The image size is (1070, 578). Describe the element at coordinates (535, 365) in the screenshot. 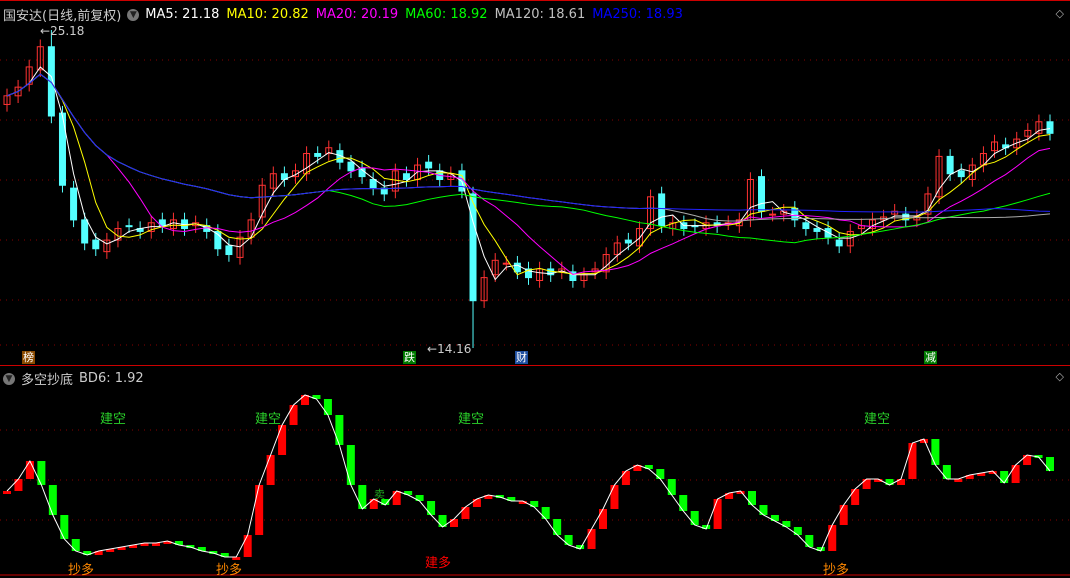

I see `pane-divider` at that location.